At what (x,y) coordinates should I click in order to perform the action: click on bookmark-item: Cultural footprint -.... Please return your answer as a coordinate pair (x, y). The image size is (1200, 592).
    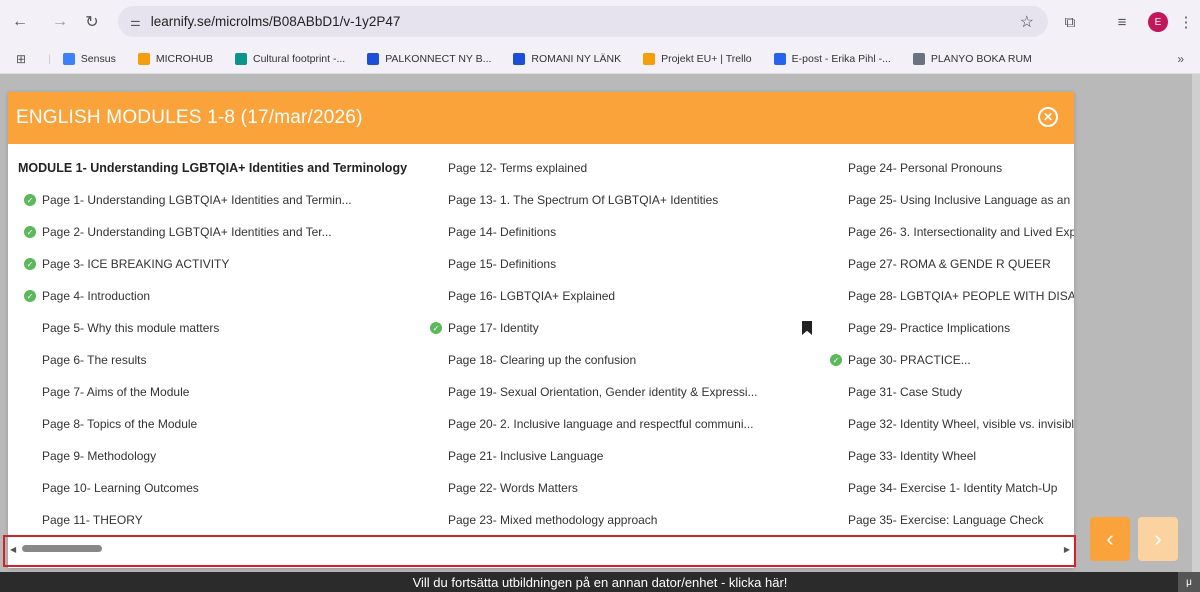
    Looking at the image, I should click on (290, 58).